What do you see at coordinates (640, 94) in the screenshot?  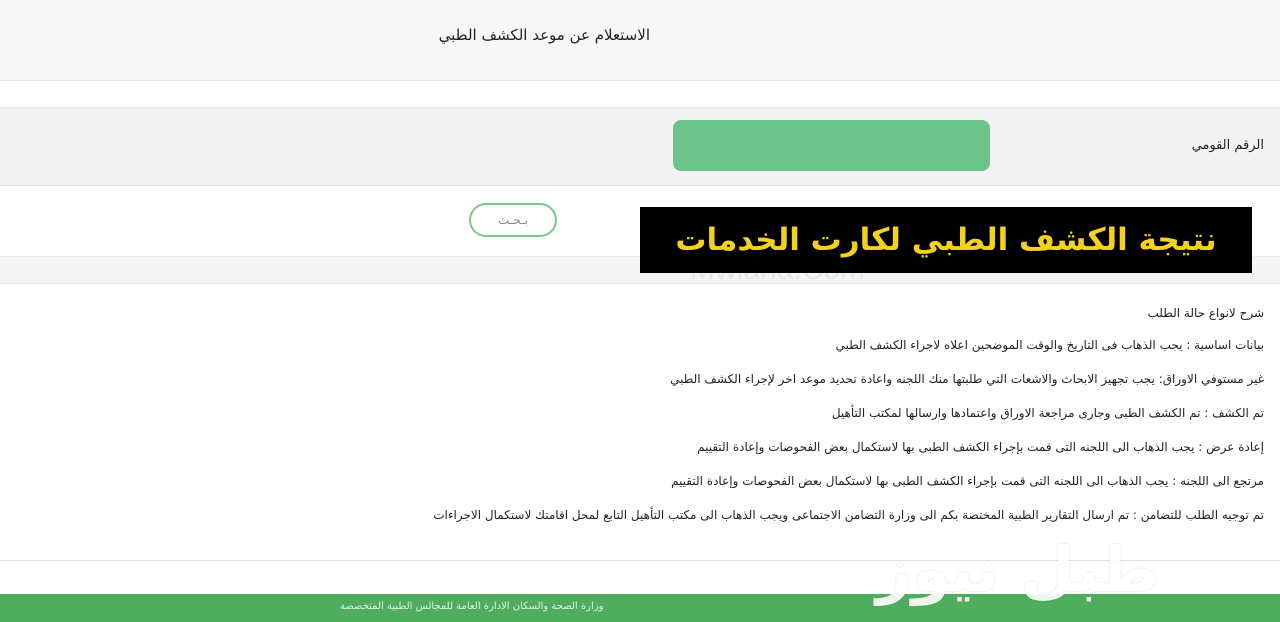 I see `spacer-band` at bounding box center [640, 94].